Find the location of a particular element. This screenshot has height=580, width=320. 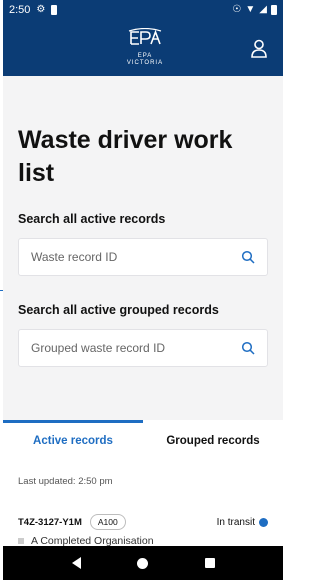

record-badge: A100 is located at coordinates (107, 522).